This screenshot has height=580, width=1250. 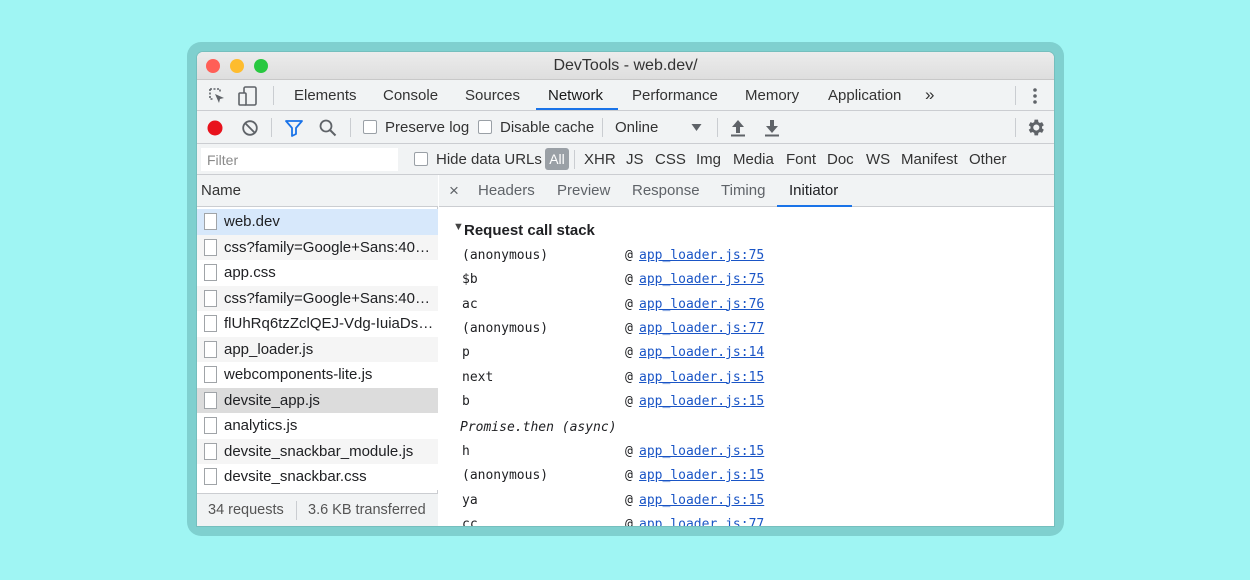 What do you see at coordinates (317, 222) in the screenshot?
I see `request-row: web.dev` at bounding box center [317, 222].